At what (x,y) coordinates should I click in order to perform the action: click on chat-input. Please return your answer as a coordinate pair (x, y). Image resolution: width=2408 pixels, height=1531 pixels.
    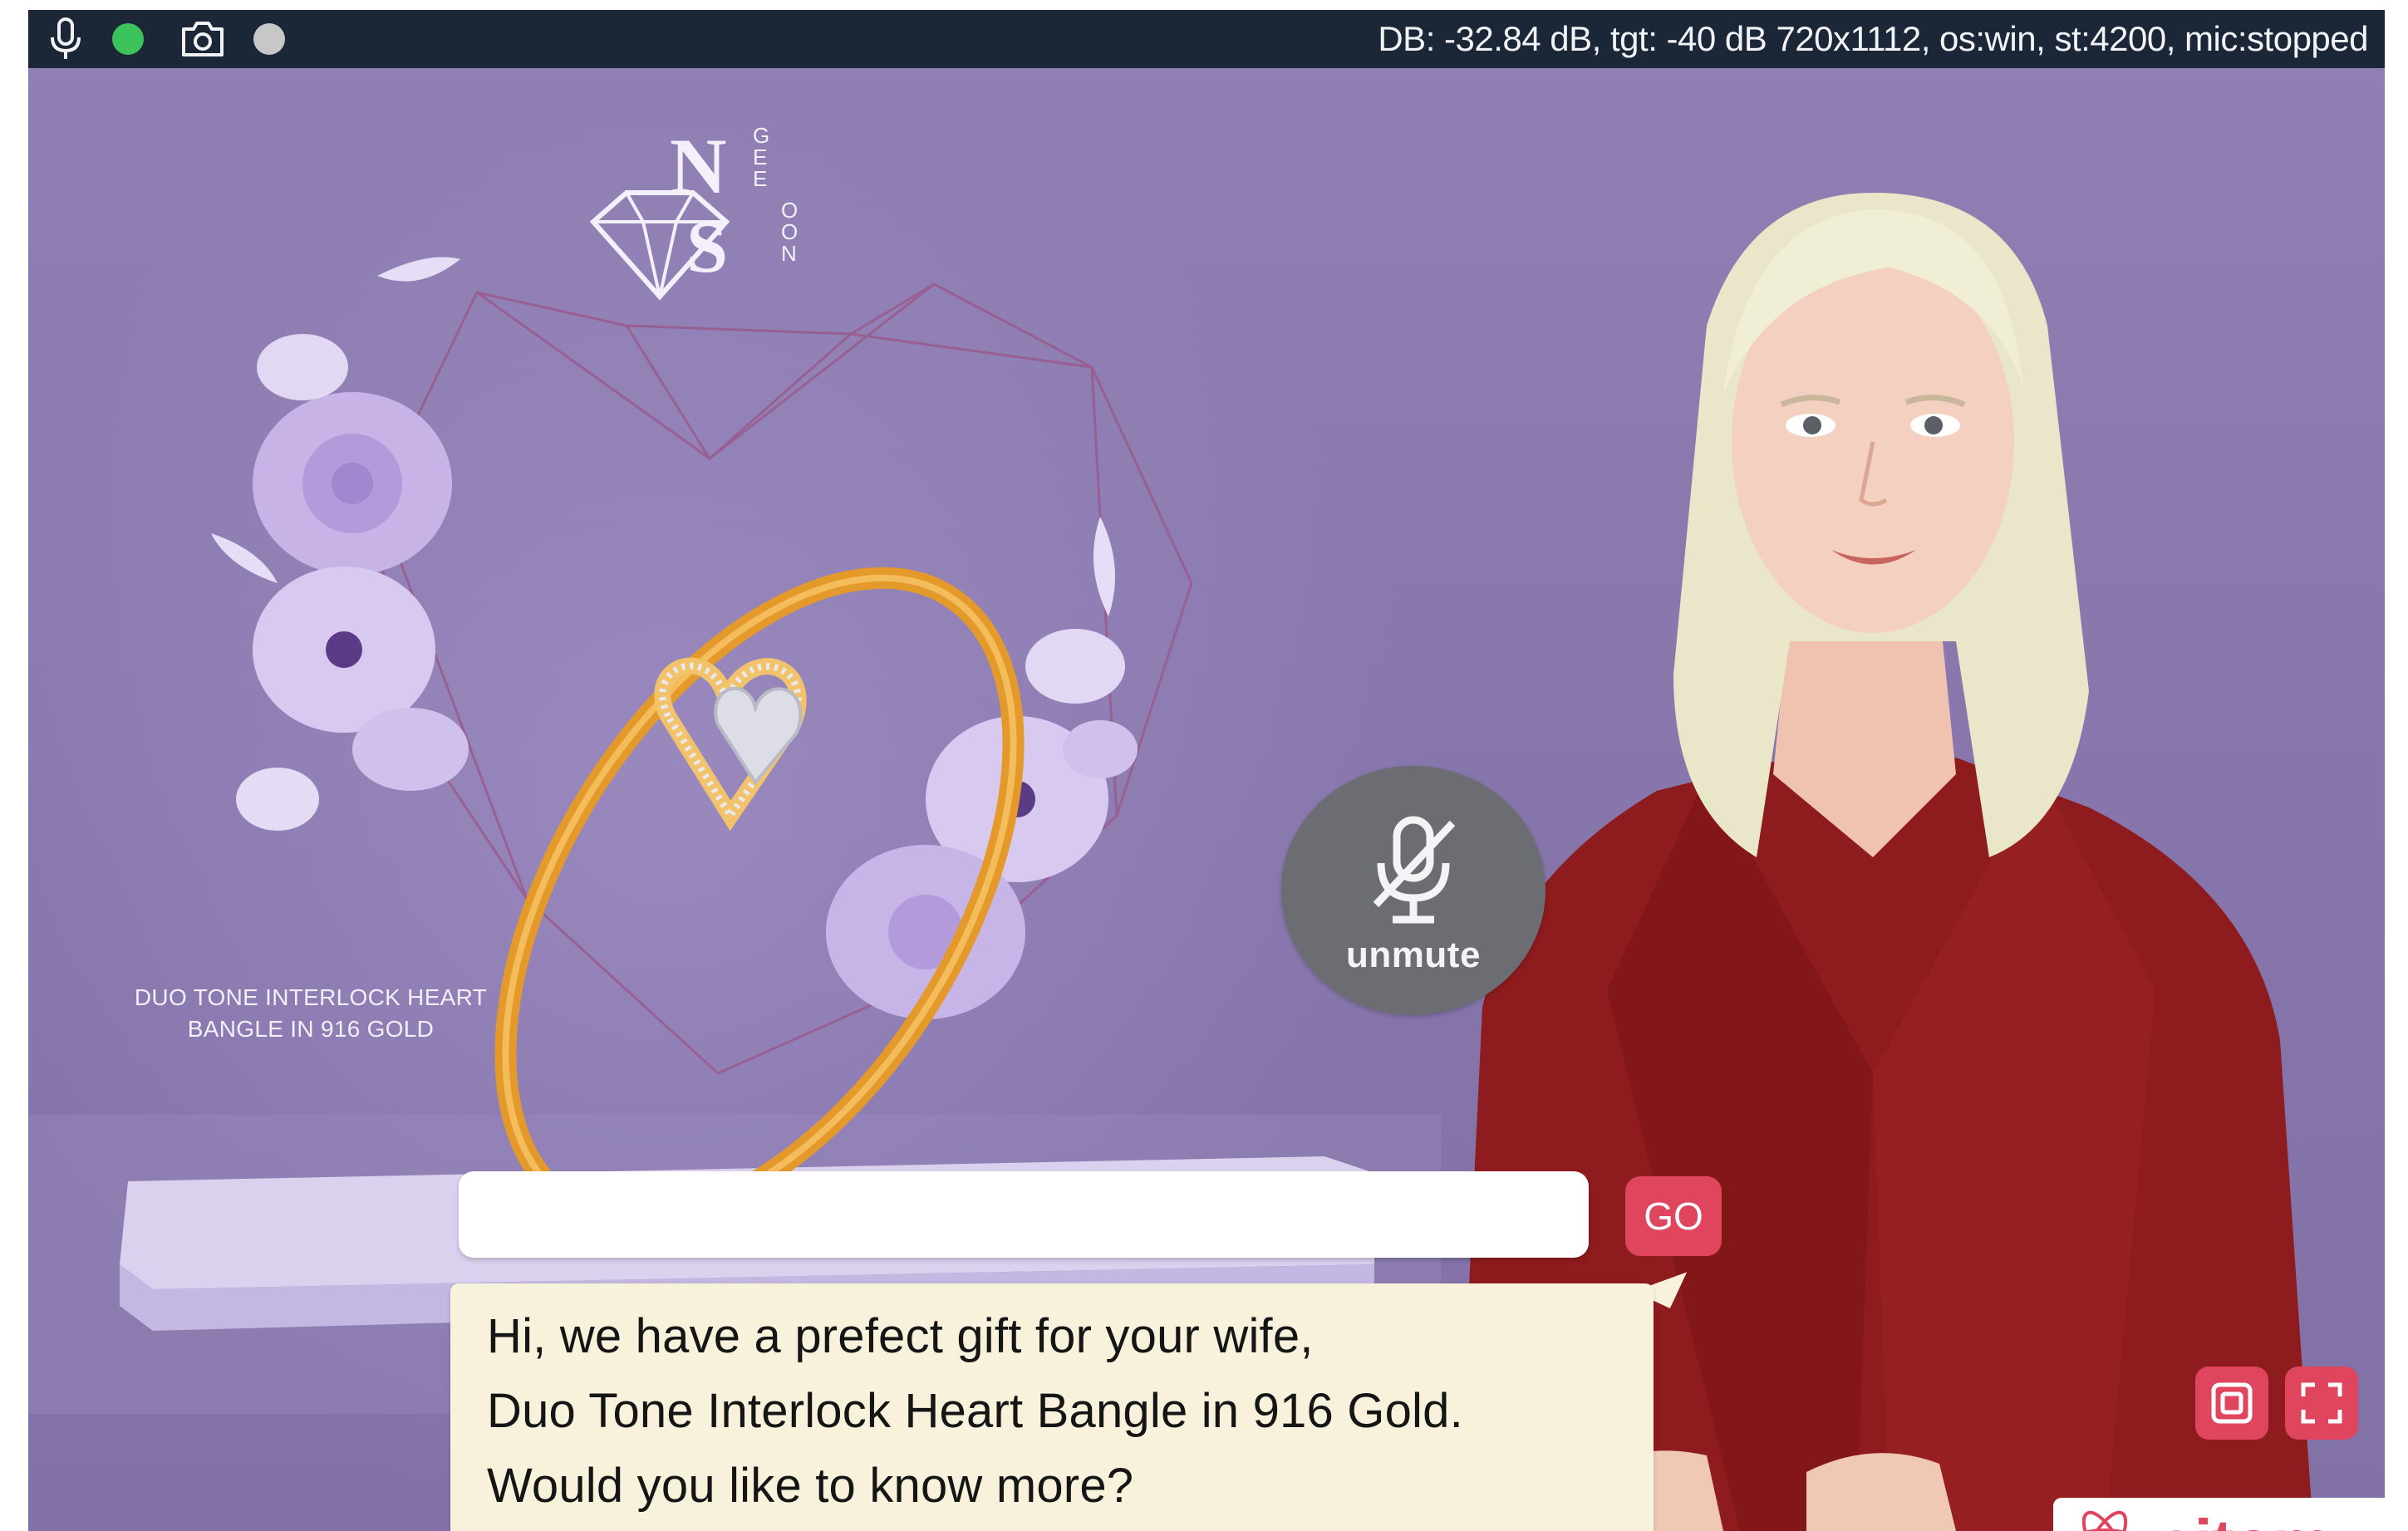
    Looking at the image, I should click on (1024, 1214).